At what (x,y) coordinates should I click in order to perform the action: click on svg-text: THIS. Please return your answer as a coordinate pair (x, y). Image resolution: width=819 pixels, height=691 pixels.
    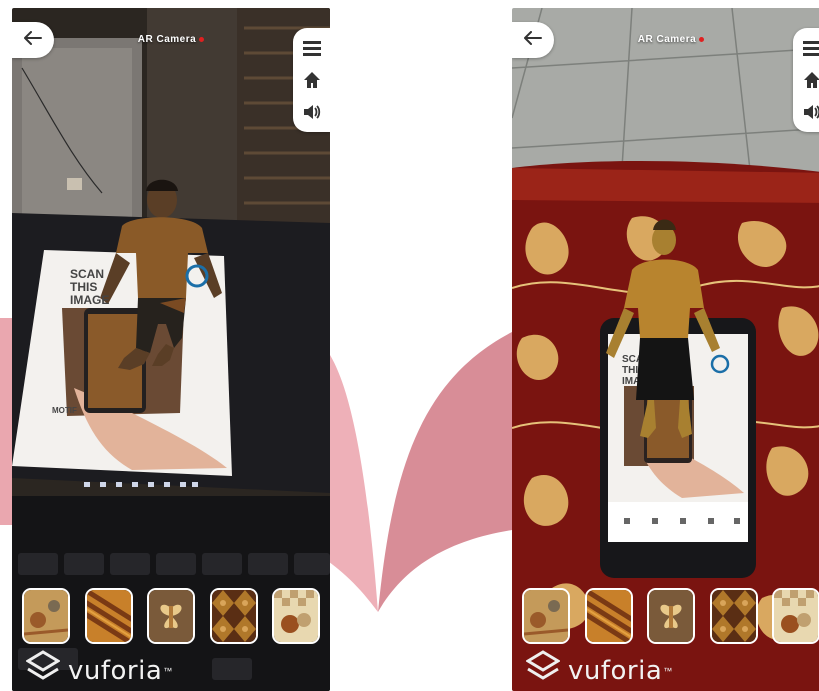
    Looking at the image, I should click on (83, 287).